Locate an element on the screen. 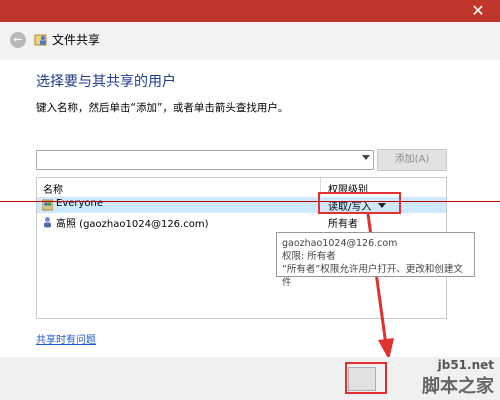 This screenshot has height=400, width=500. watermark-brand: 脚本之家 is located at coordinates (458, 386).